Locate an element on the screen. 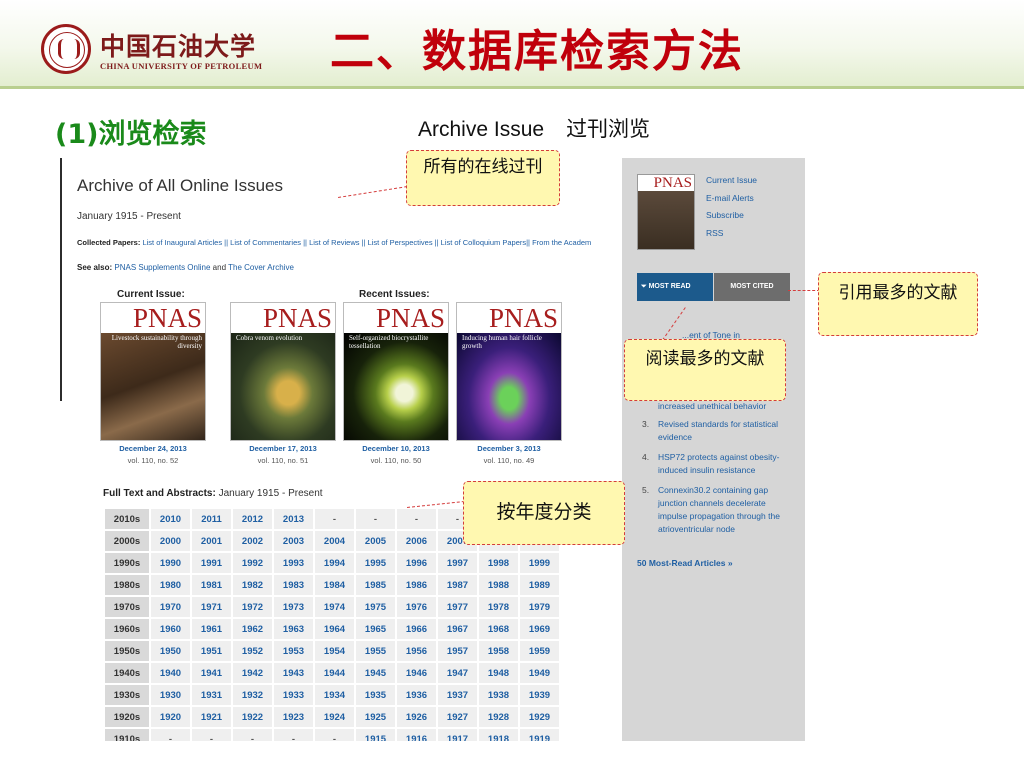 The height and width of the screenshot is (768, 1024). year-link: 1980 is located at coordinates (170, 585).